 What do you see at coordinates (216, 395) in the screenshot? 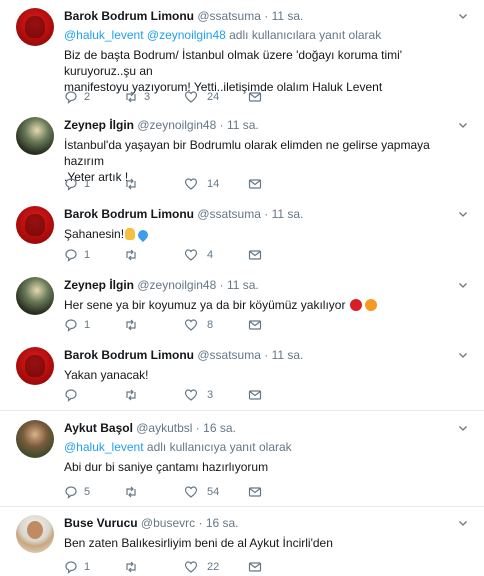
I see `like-button: 3` at bounding box center [216, 395].